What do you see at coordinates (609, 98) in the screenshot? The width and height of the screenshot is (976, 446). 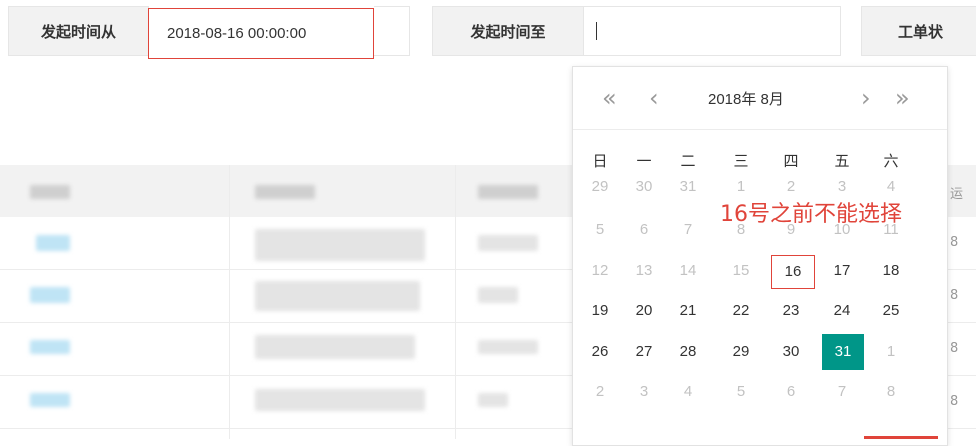 I see `prev-year-icon: «` at bounding box center [609, 98].